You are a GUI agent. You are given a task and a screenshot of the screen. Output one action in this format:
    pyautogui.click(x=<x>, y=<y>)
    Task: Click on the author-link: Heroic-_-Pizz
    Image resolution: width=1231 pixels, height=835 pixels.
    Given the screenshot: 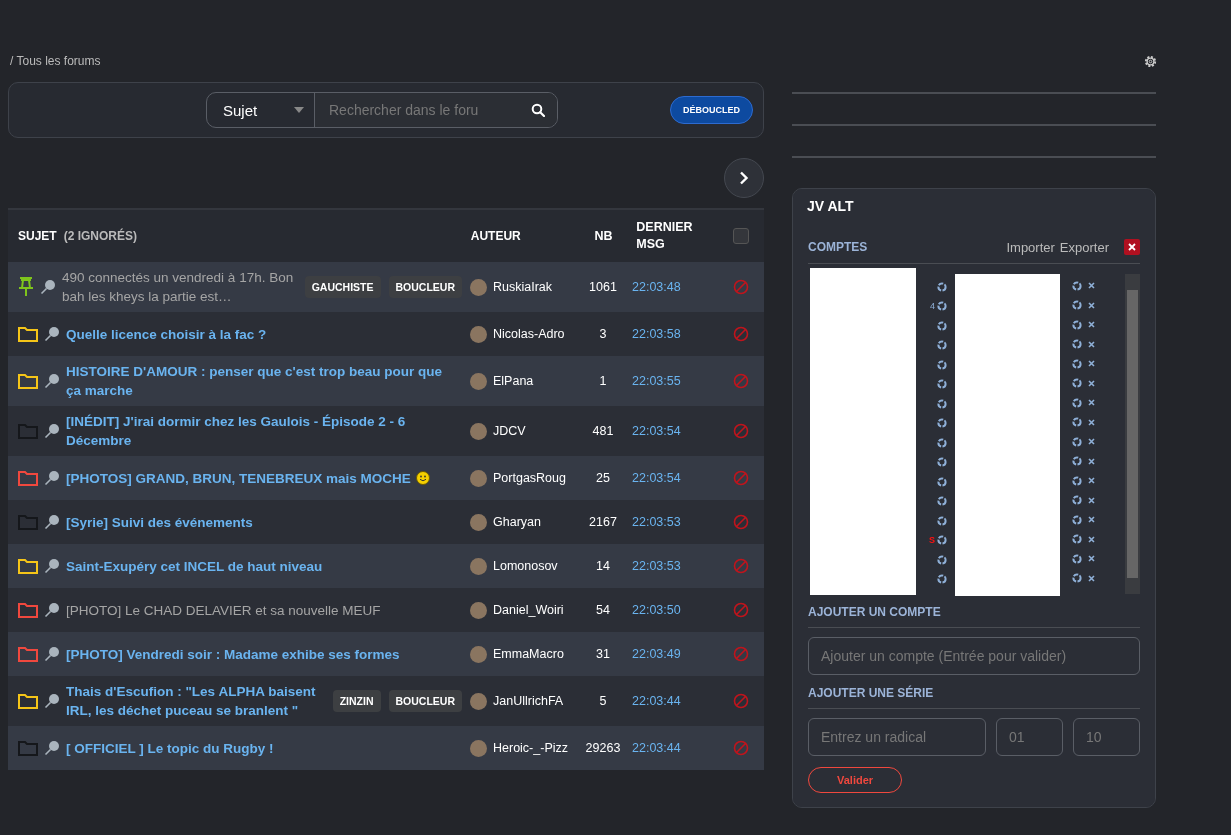 What is the action you would take?
    pyautogui.click(x=530, y=748)
    